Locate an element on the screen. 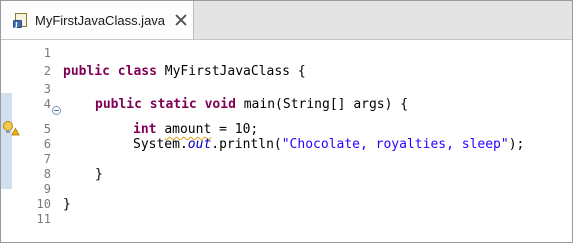  code-token: main(String[] is located at coordinates (294, 104).